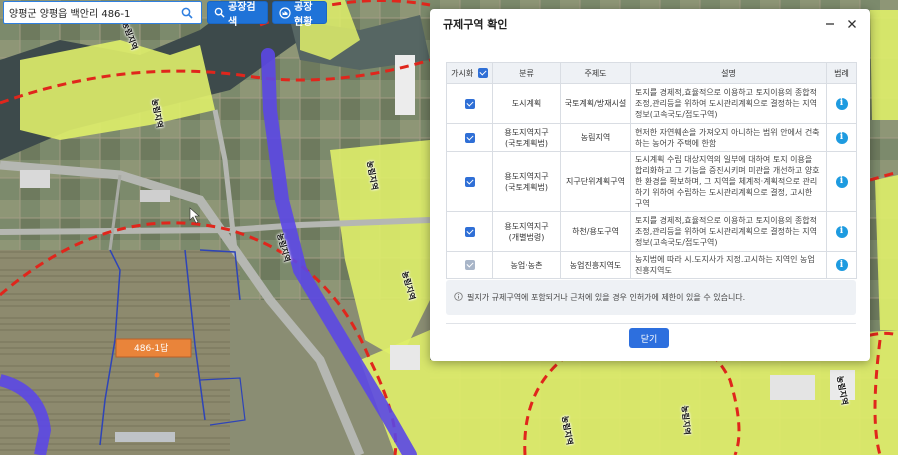 This screenshot has width=898, height=455. Describe the element at coordinates (90, 12) in the screenshot. I see `address-search-input` at that location.